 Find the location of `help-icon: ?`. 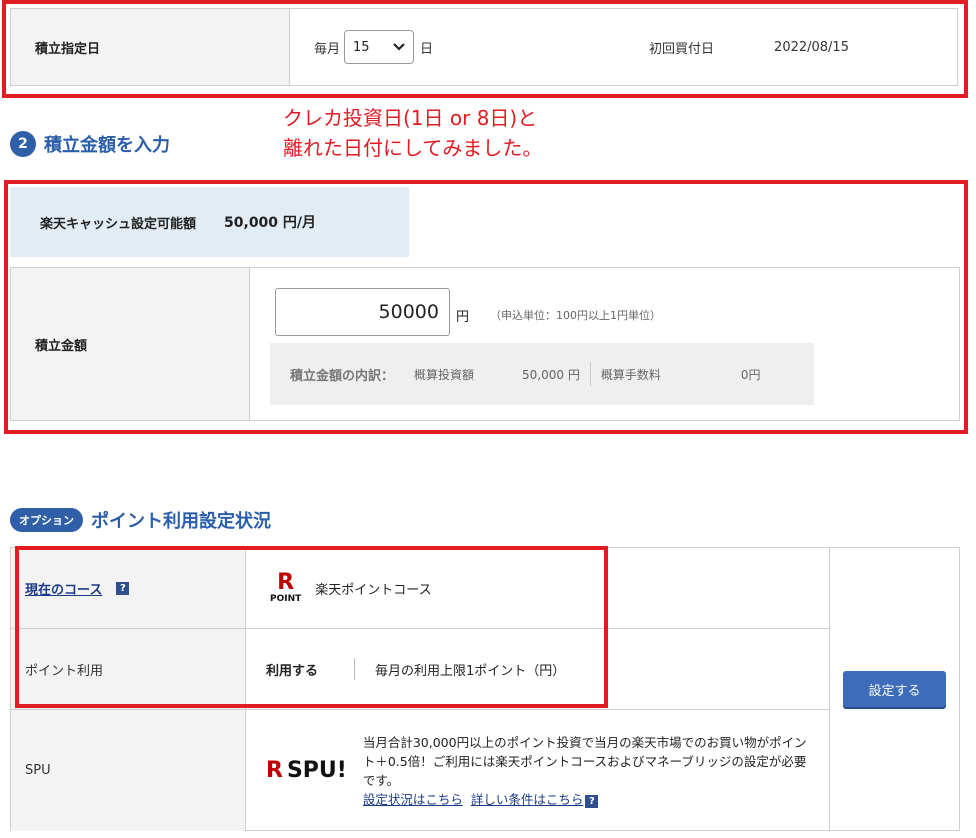

help-icon: ? is located at coordinates (592, 801).